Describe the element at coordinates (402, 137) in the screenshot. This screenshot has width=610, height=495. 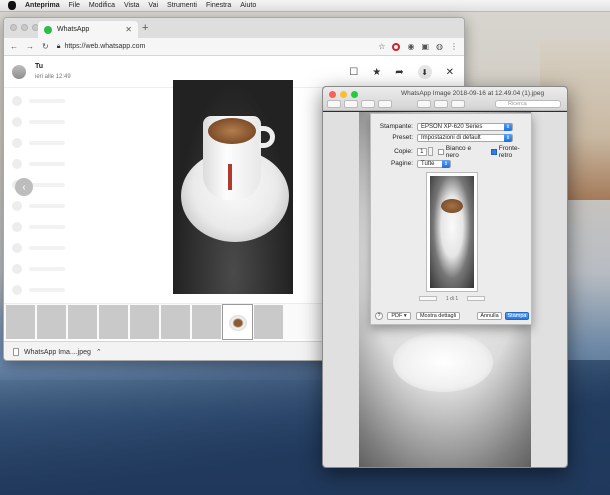
I see `preset-label: Preset:` at that location.